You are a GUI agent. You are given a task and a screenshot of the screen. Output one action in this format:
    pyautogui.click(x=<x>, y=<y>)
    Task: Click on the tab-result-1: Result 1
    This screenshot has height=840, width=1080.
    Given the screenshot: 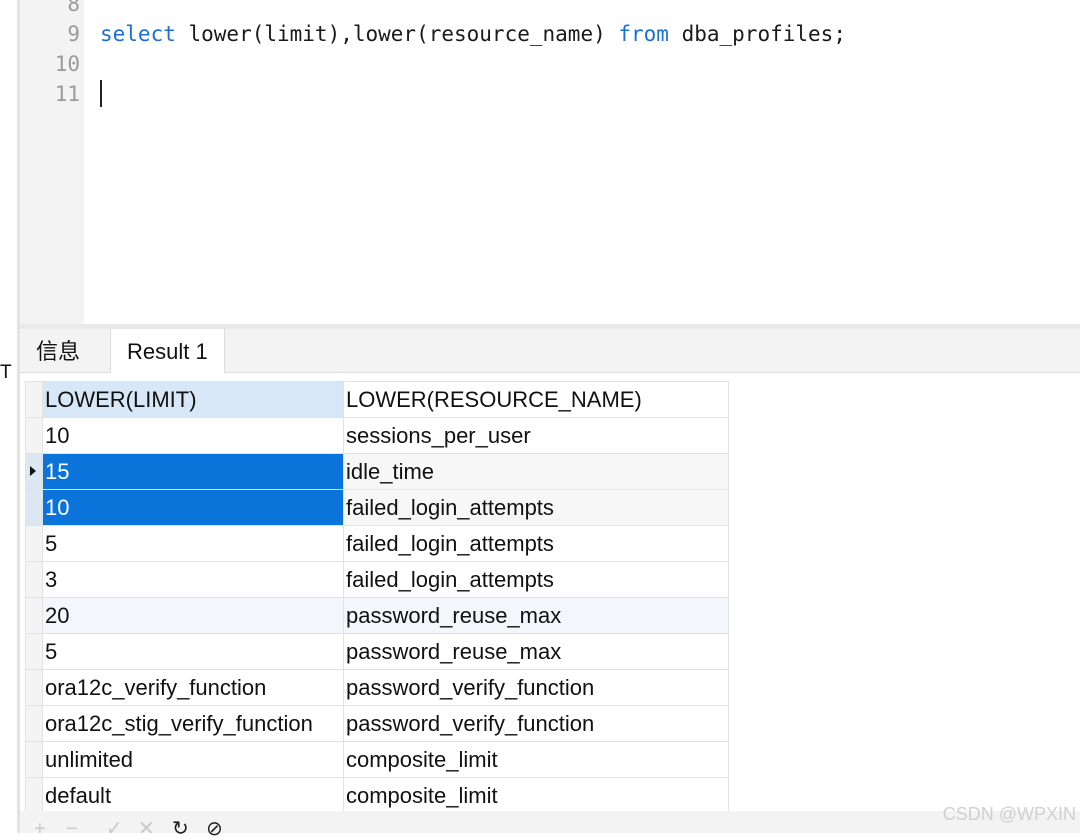 What is the action you would take?
    pyautogui.click(x=167, y=351)
    